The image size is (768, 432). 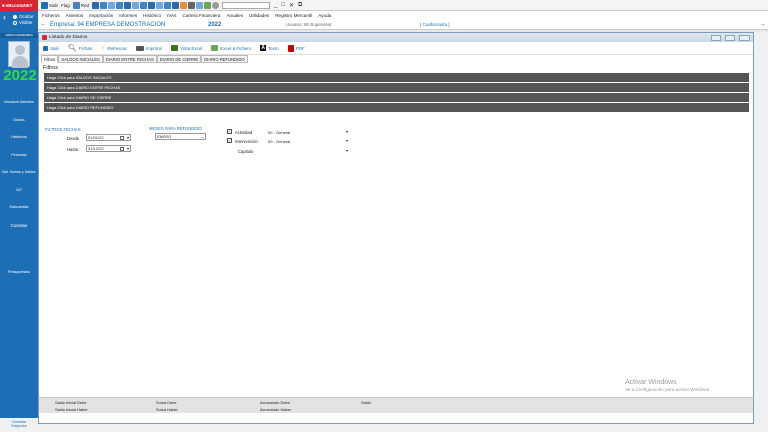 What do you see at coordinates (128, 15) in the screenshot?
I see `menu-informes: Informes` at bounding box center [128, 15].